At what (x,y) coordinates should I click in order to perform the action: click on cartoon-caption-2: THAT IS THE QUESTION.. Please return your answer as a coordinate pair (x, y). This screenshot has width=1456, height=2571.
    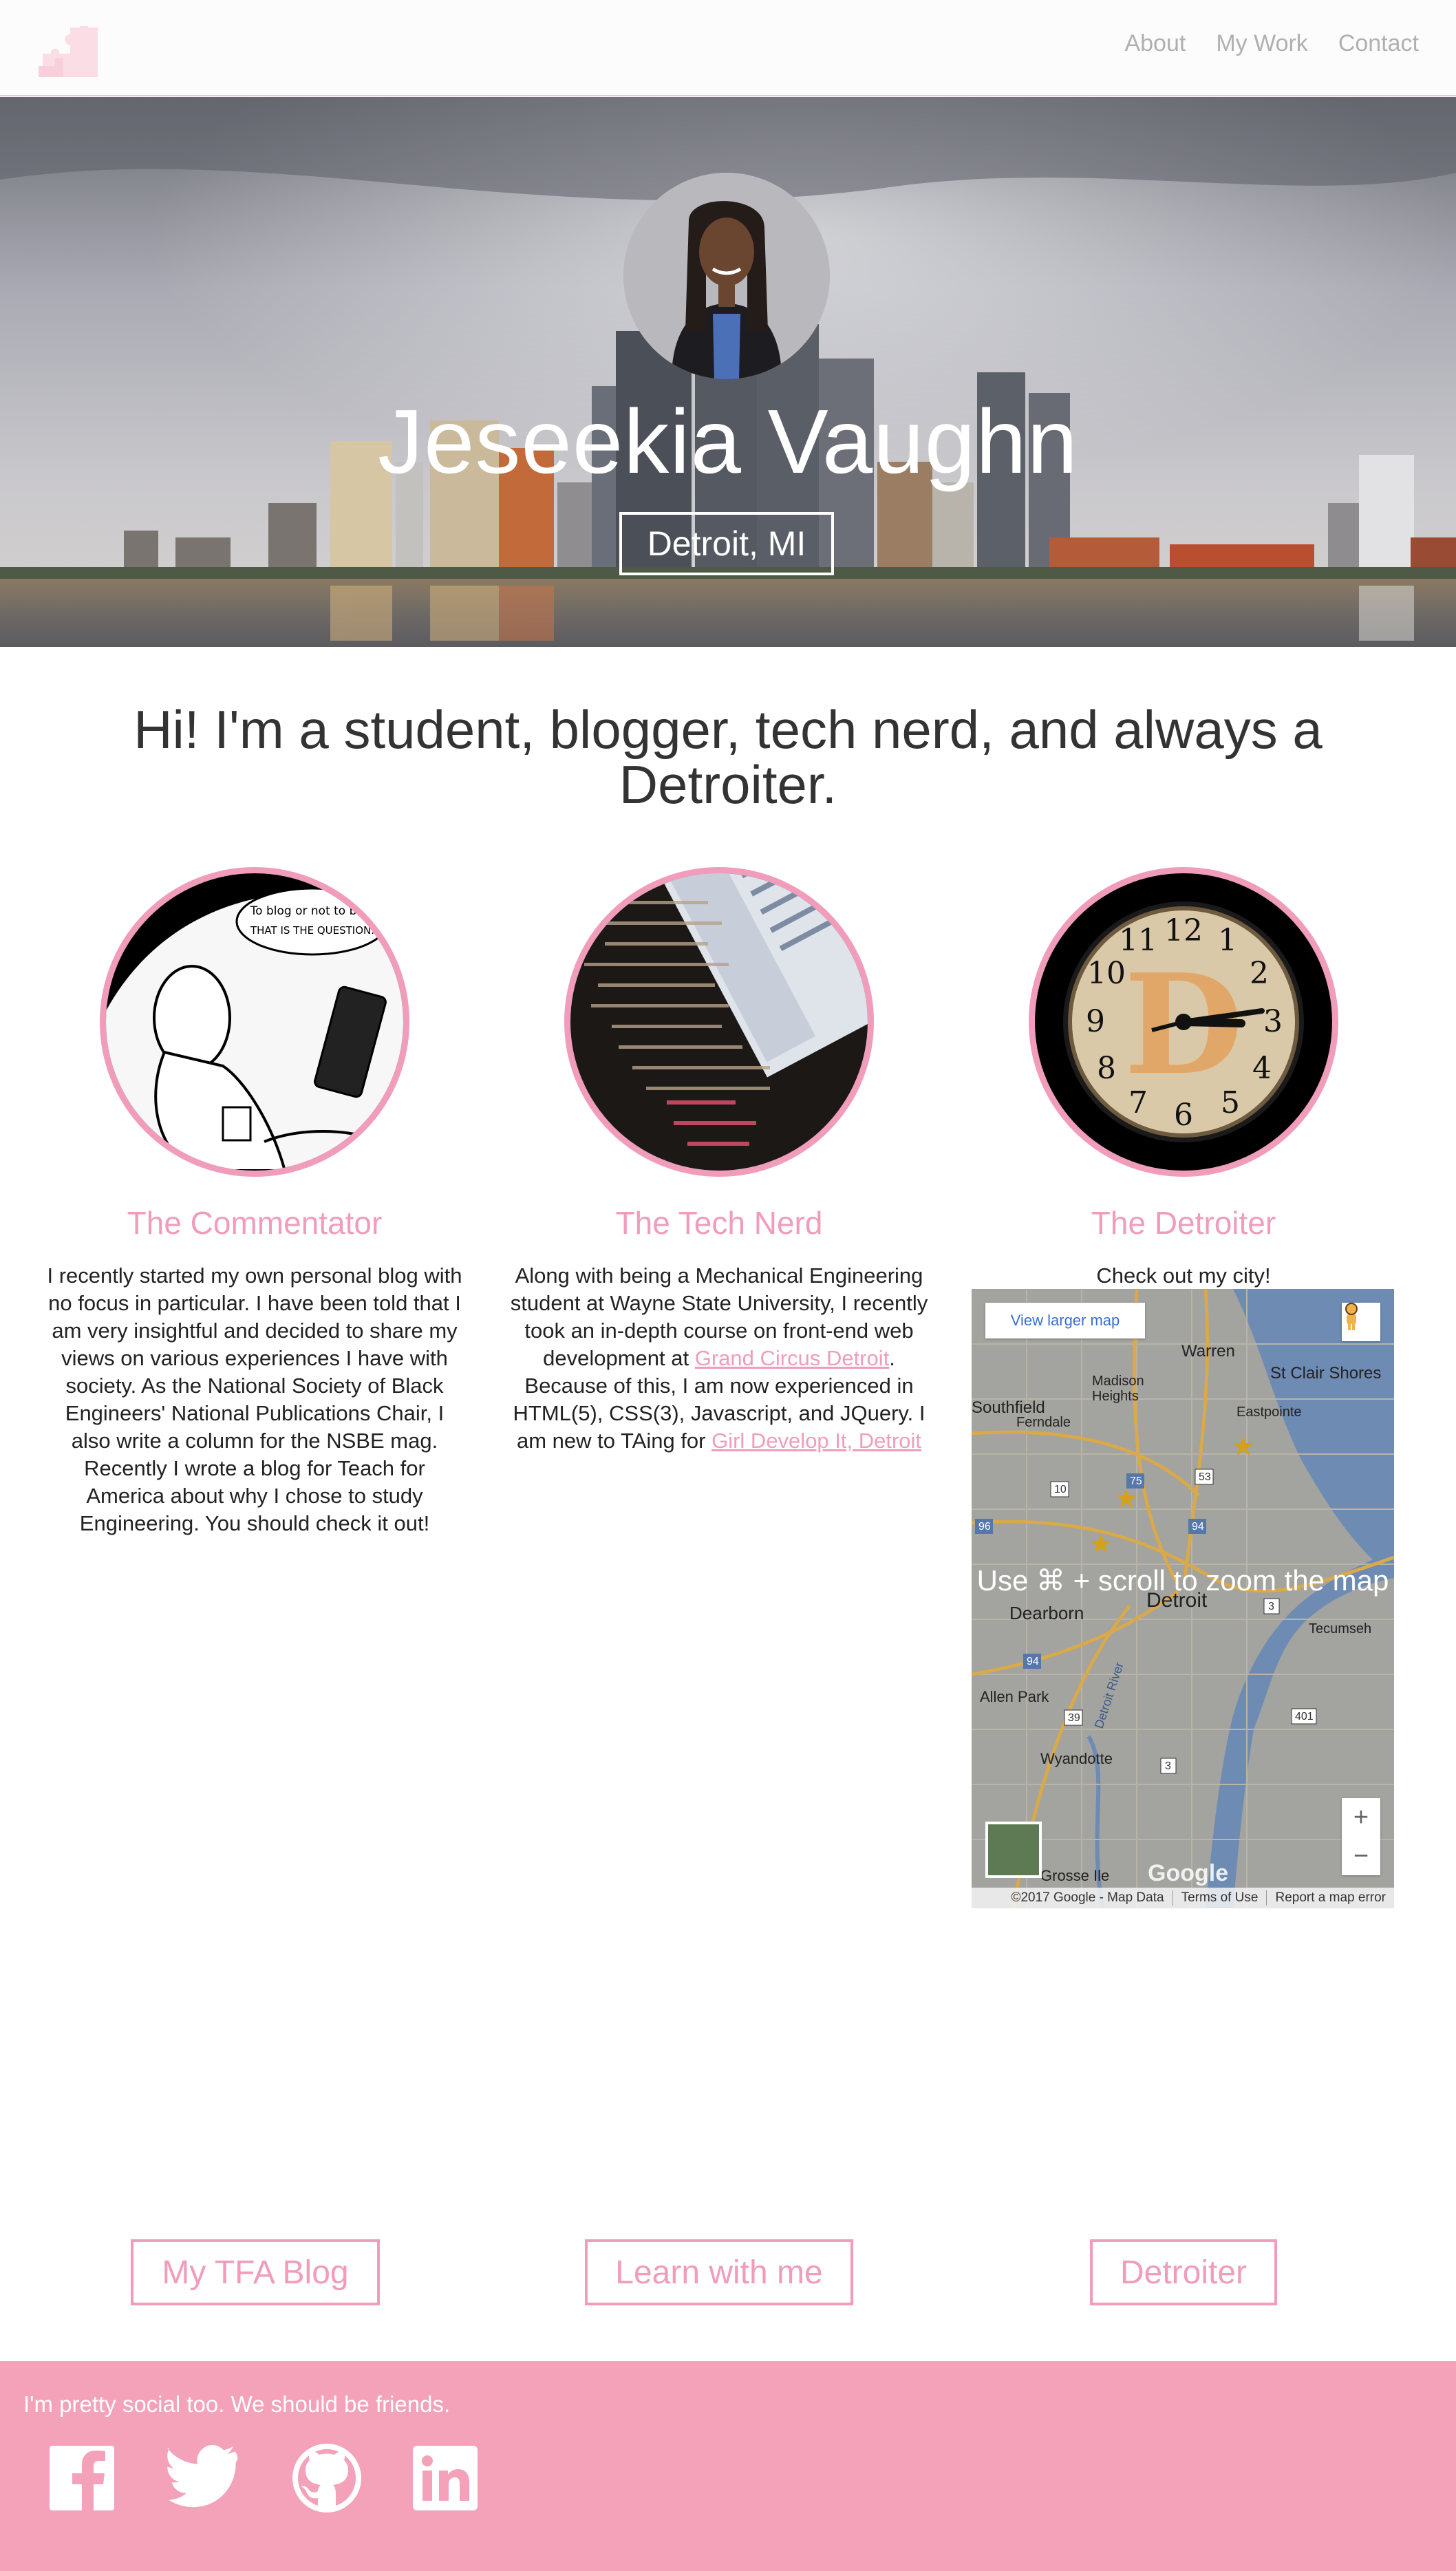
    Looking at the image, I should click on (312, 931).